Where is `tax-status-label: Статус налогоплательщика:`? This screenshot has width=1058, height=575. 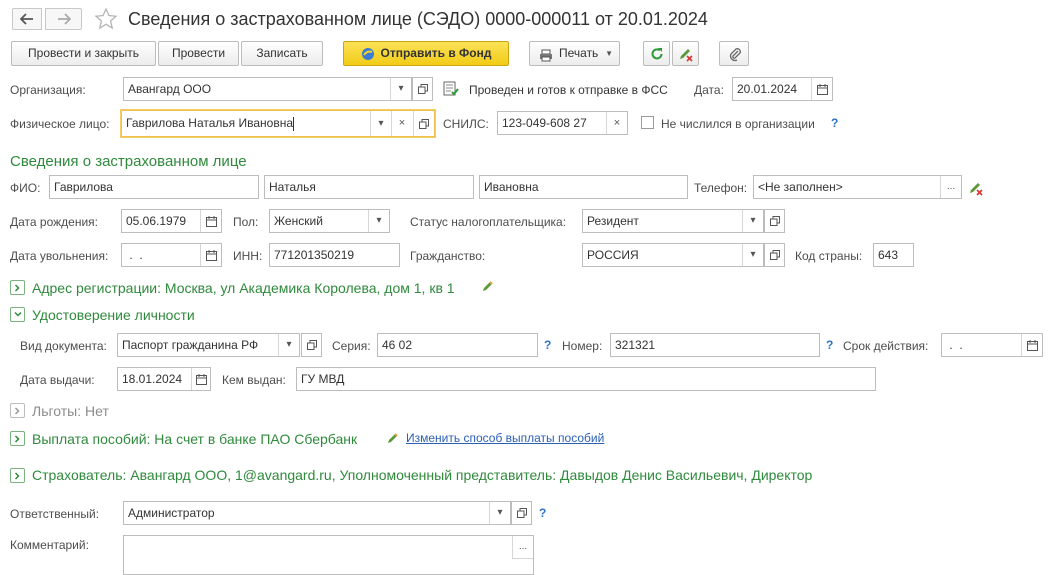 tax-status-label: Статус налогоплательщика: is located at coordinates (488, 222).